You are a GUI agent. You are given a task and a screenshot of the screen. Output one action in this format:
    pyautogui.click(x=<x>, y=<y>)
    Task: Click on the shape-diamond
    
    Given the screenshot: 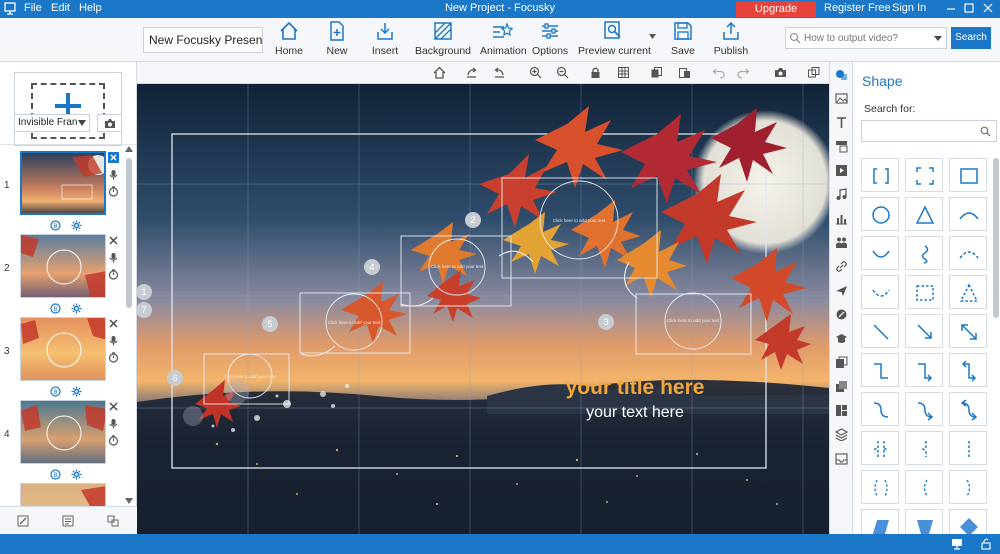 What is the action you would take?
    pyautogui.click(x=968, y=521)
    